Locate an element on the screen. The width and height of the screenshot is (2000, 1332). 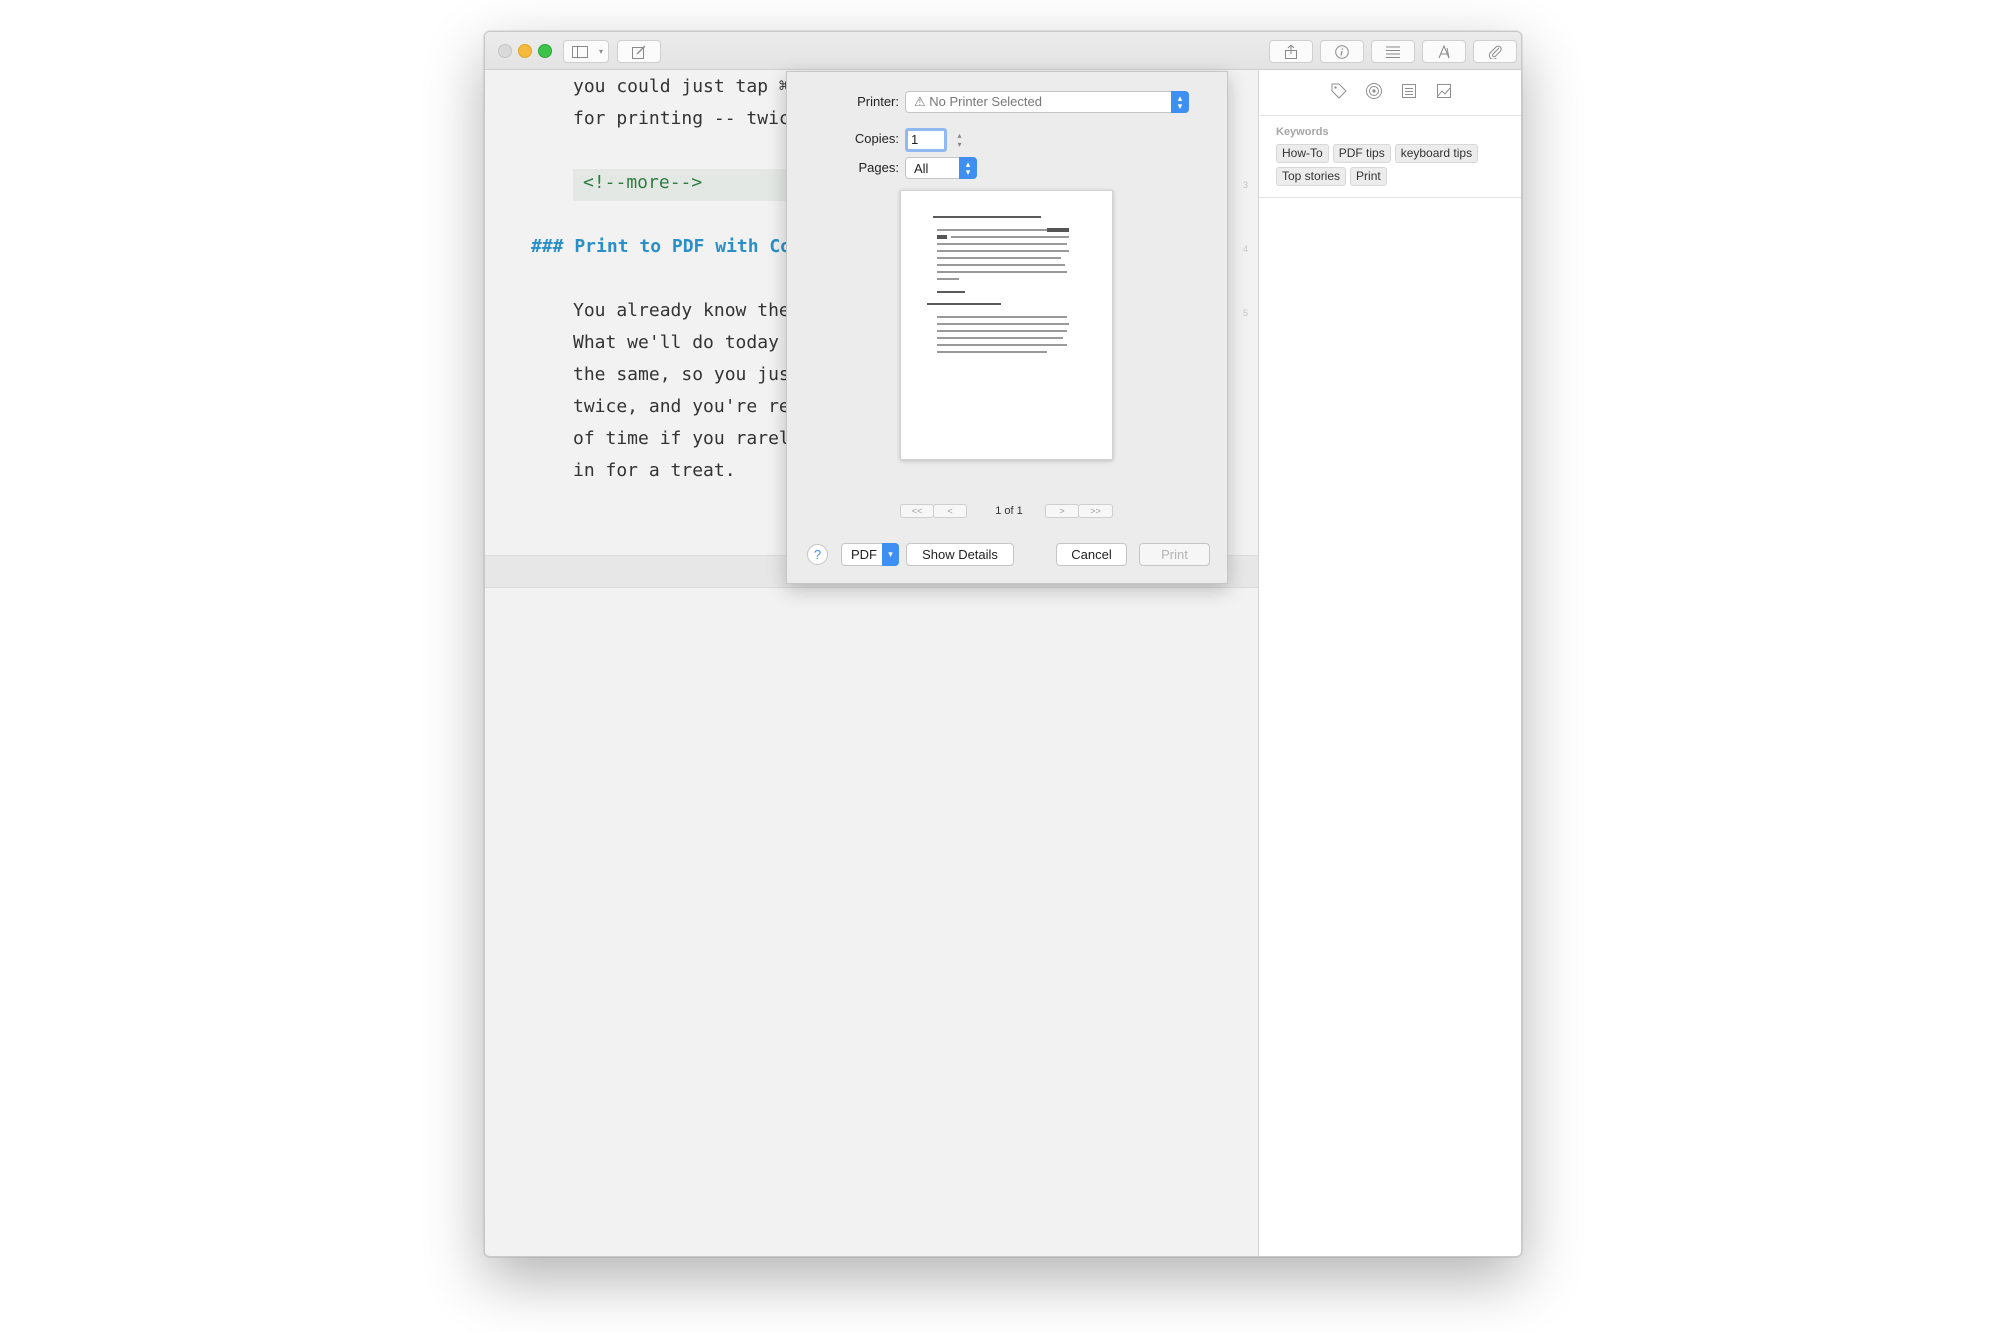
attachment-icon is located at coordinates (1495, 52).